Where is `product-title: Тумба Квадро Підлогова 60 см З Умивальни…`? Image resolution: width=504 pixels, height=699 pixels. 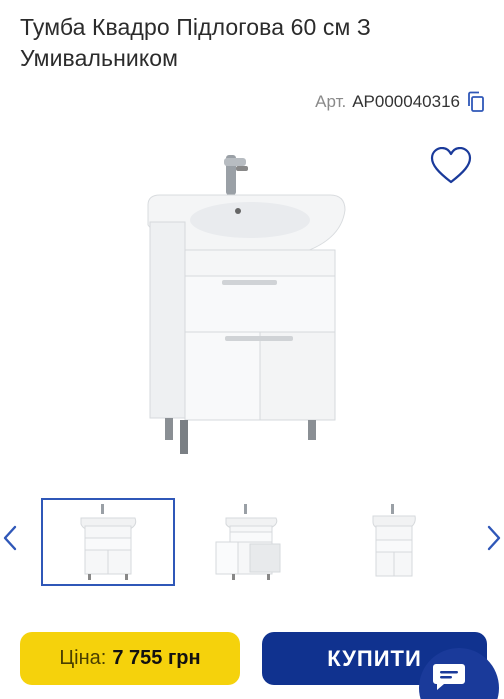 product-title: Тумба Квадро Підлогова 60 см З Умивальни… is located at coordinates (195, 42).